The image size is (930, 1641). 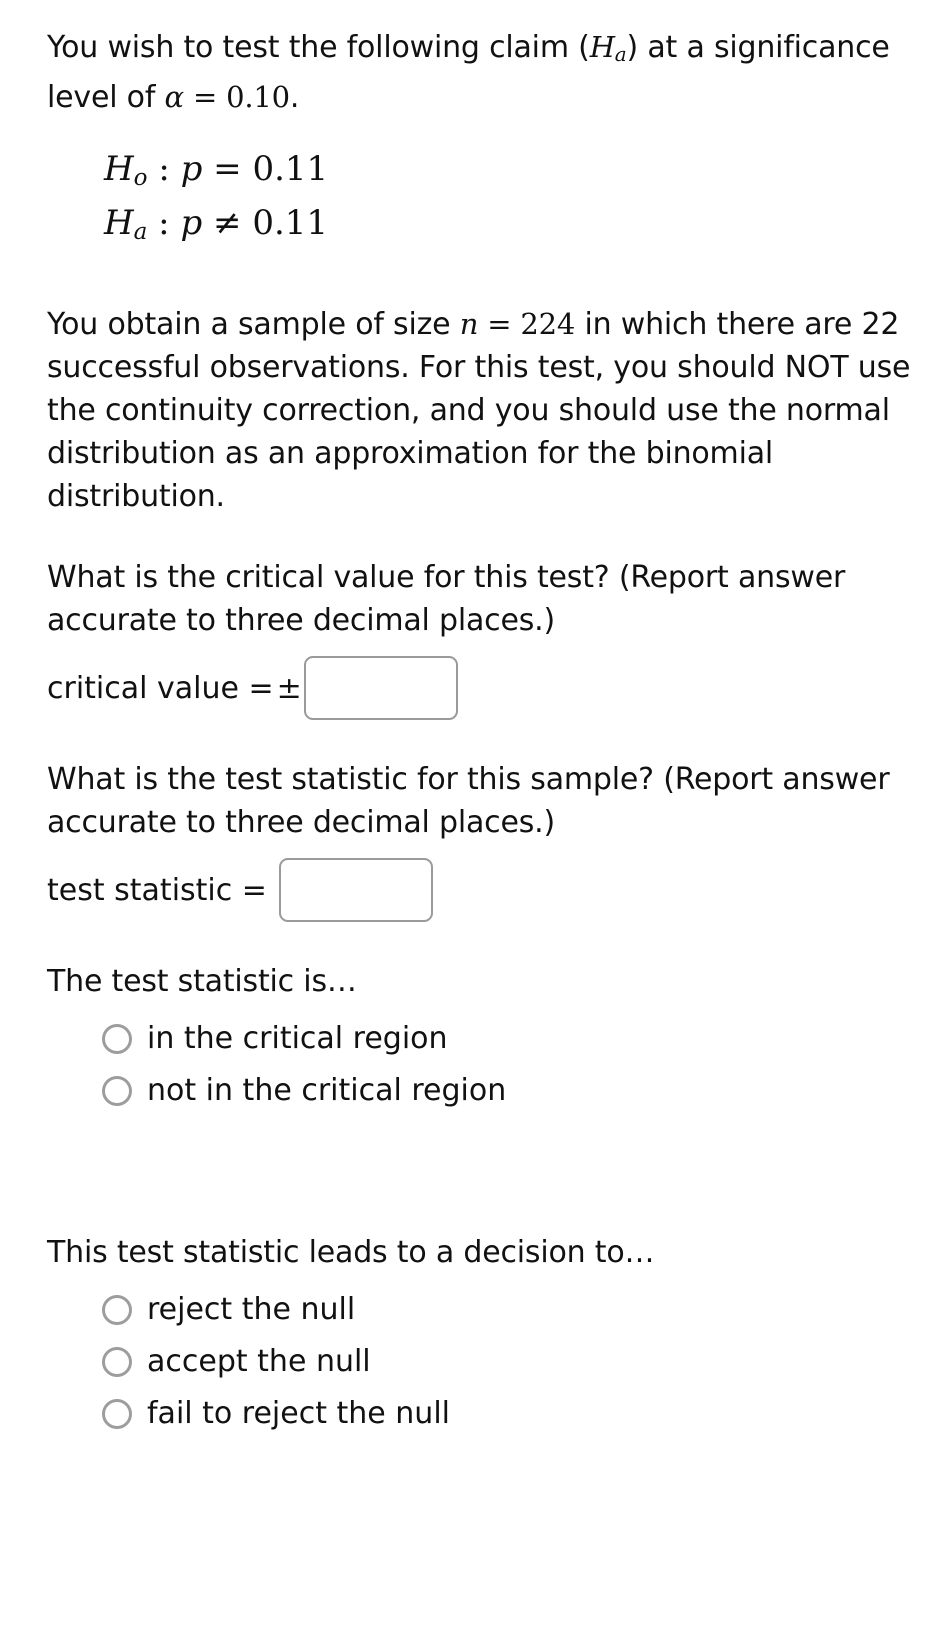 I want to click on alternative-hypothesis-line: Ha : p ≠ 0.11, so click(x=512, y=228).